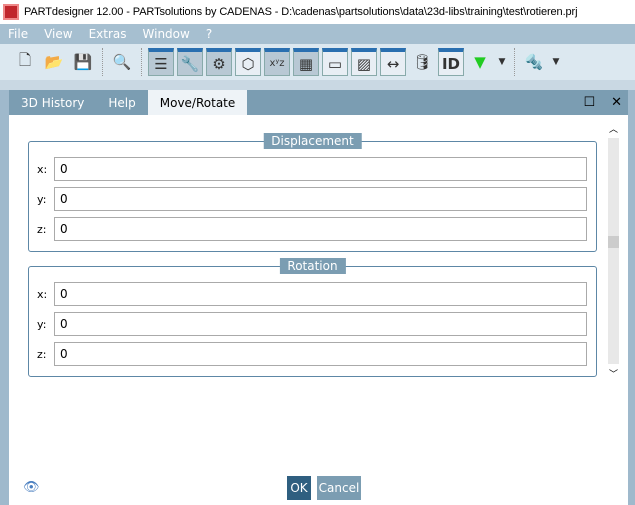 The height and width of the screenshot is (505, 635). Describe the element at coordinates (335, 62) in the screenshot. I see `part-icon: ▭` at that location.